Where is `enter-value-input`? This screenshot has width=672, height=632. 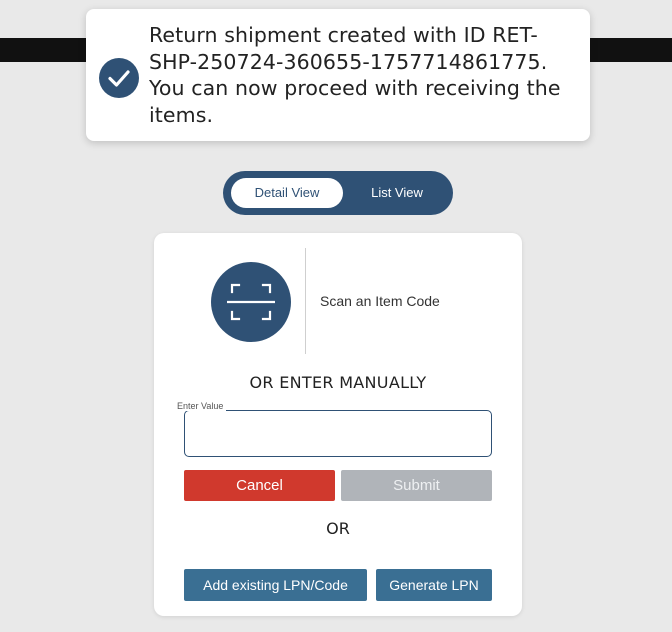 enter-value-input is located at coordinates (338, 433).